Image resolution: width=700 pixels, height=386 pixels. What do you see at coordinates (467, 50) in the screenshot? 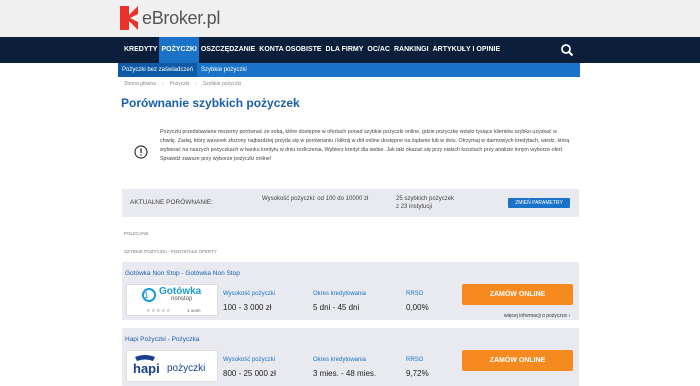
I see `nav-item-7: ARTYKUŁY I OPINIE` at bounding box center [467, 50].